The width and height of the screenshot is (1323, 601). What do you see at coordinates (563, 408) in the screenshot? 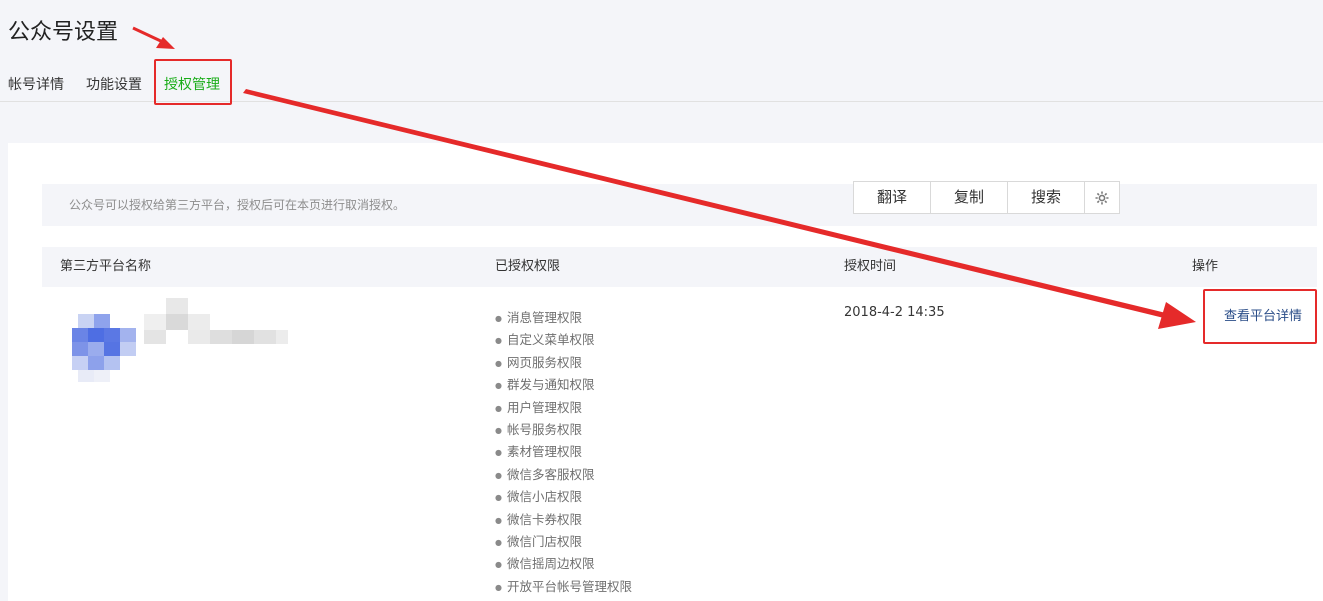
I see `list-item: 用户管理权限` at bounding box center [563, 408].